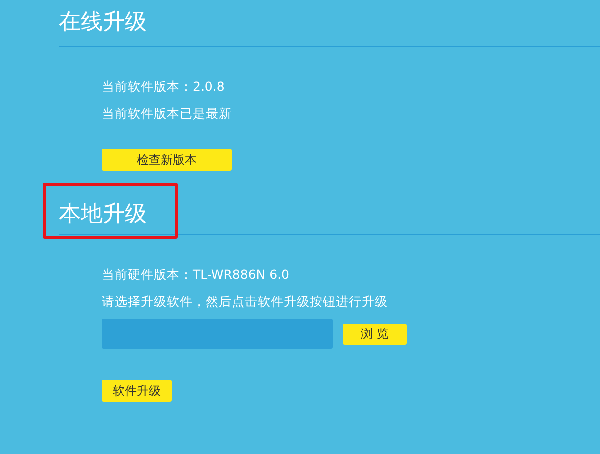 The image size is (600, 454). What do you see at coordinates (103, 215) in the screenshot?
I see `section-title: 本地升级` at bounding box center [103, 215].